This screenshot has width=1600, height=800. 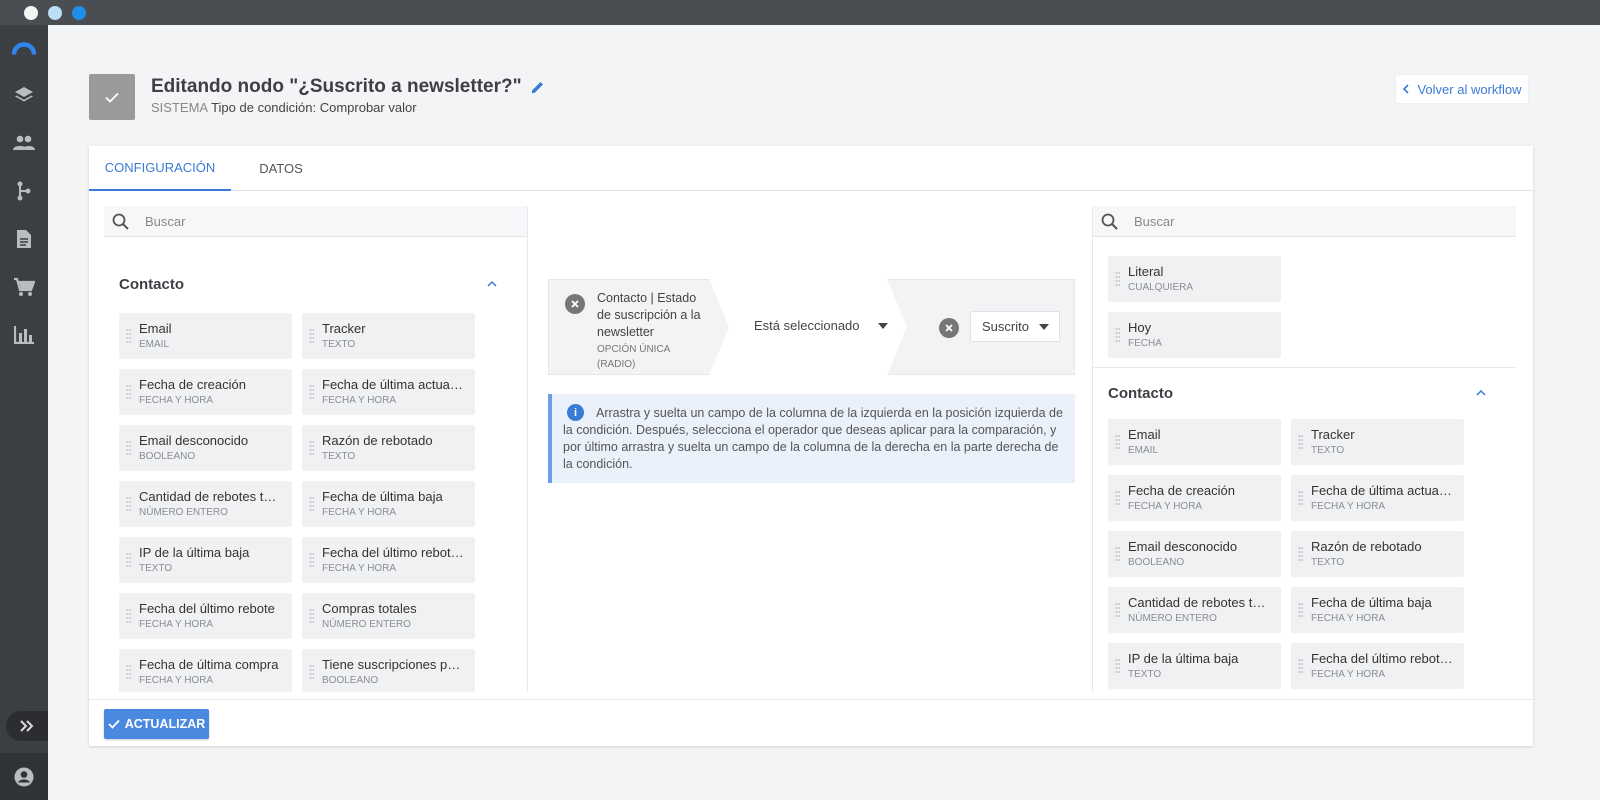 I want to click on window-close-button, so click(x=31, y=13).